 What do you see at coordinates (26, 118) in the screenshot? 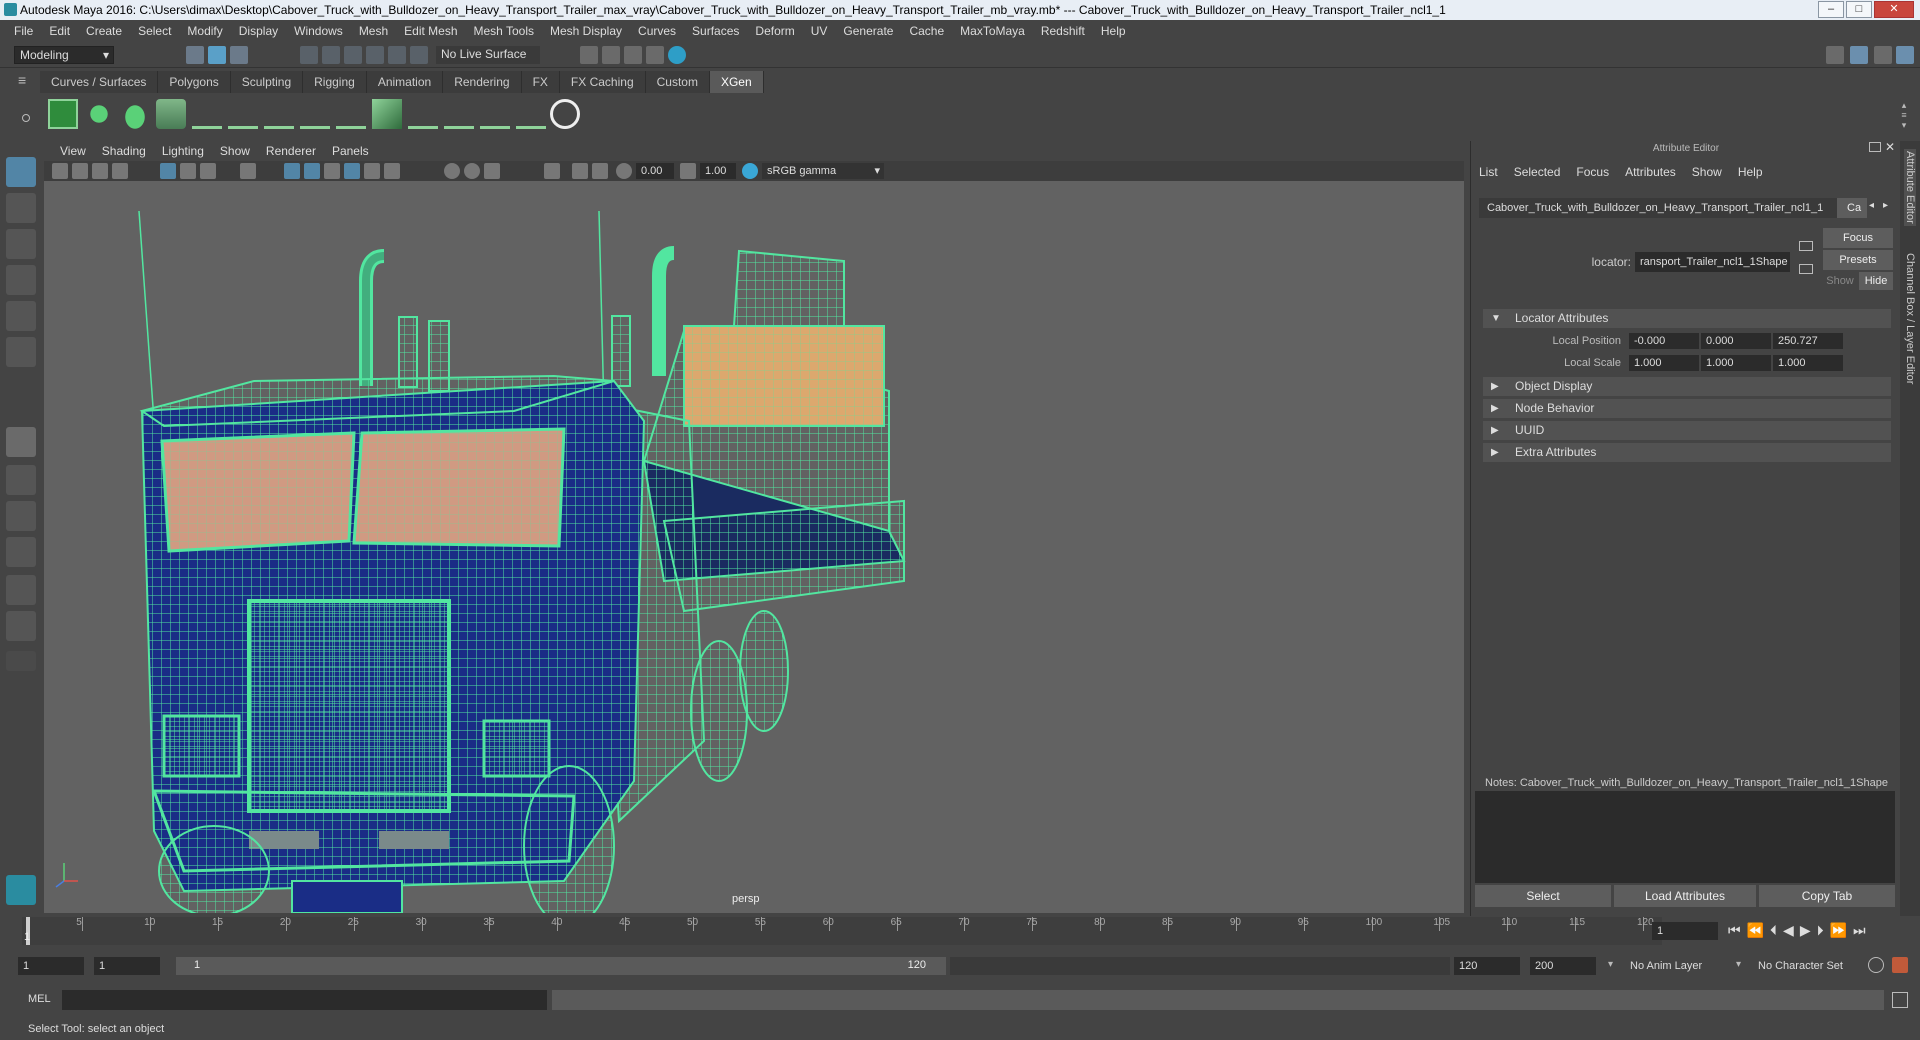
I see `shelf-settings-icon` at bounding box center [26, 118].